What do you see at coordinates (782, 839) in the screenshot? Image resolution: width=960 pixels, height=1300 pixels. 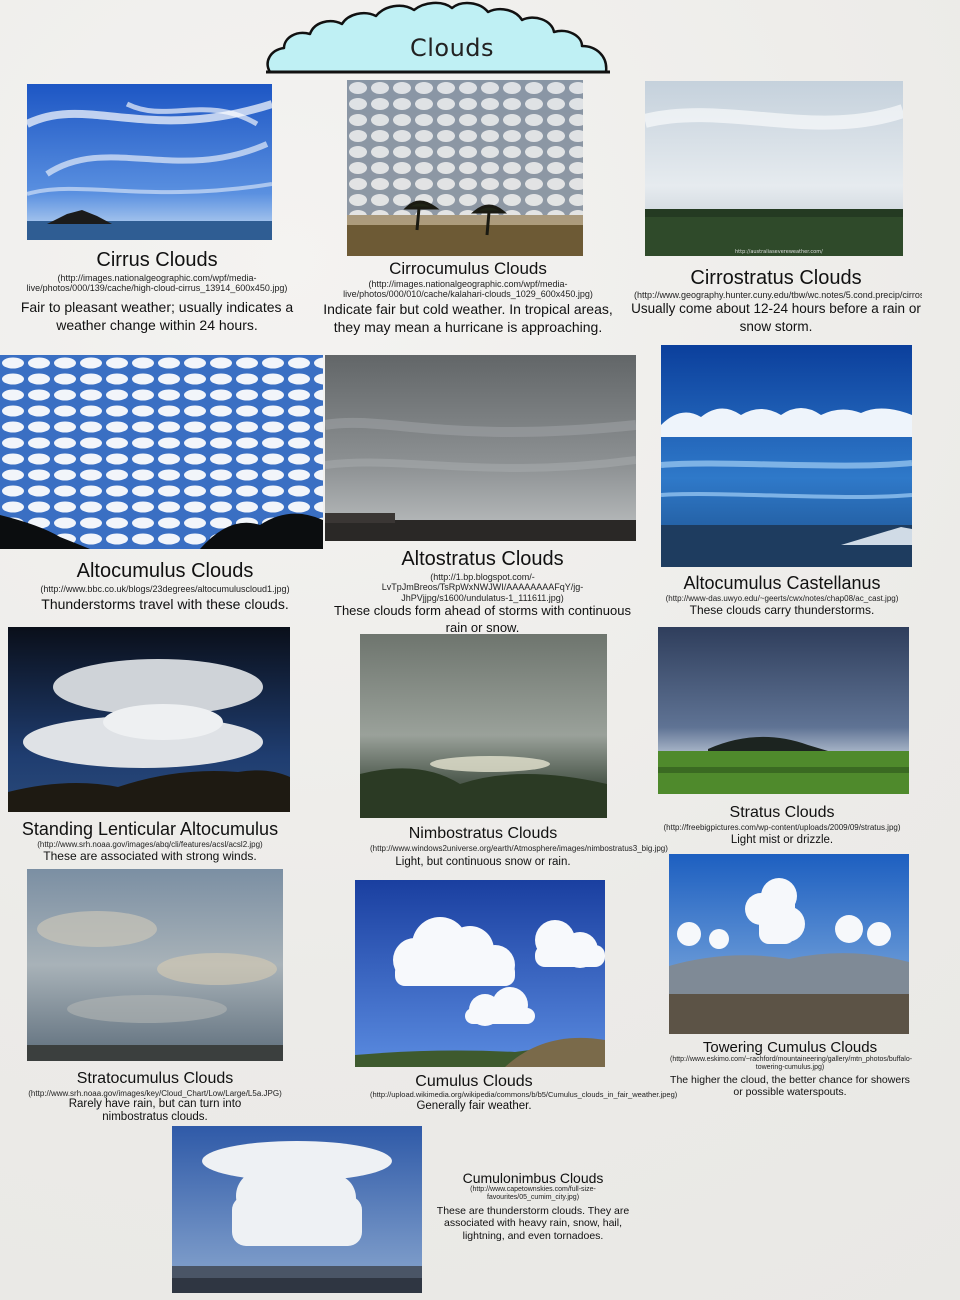 I see `cloud-description: Light mist or drizzle.` at bounding box center [782, 839].